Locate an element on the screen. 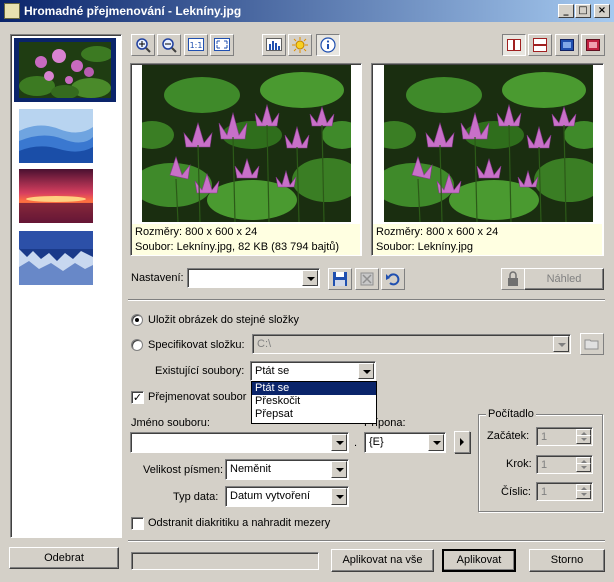 The image size is (614, 582). preview-button: Náhled is located at coordinates (564, 279).